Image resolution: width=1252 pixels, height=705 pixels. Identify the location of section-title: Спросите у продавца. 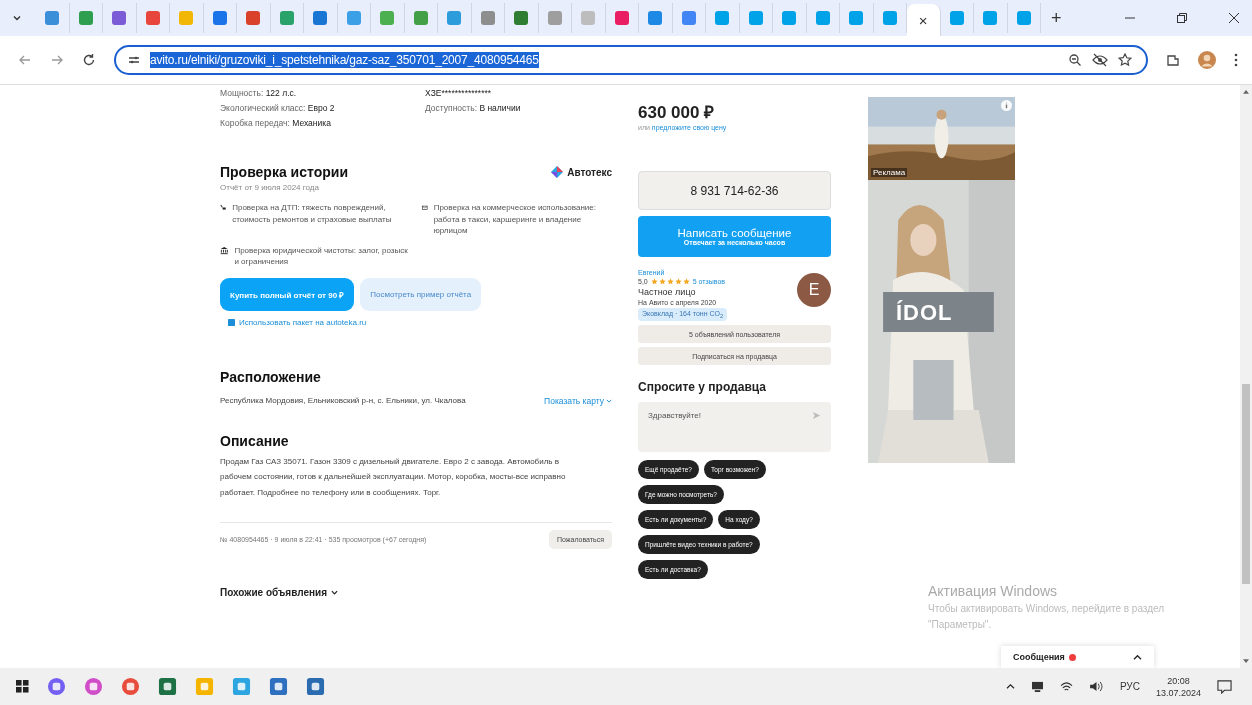
(702, 387).